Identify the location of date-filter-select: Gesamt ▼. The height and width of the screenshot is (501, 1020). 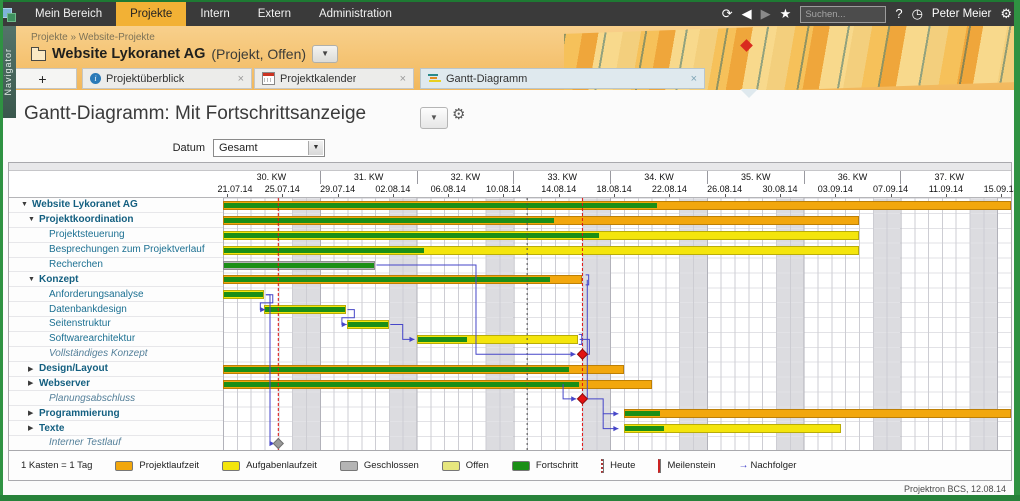
(269, 148).